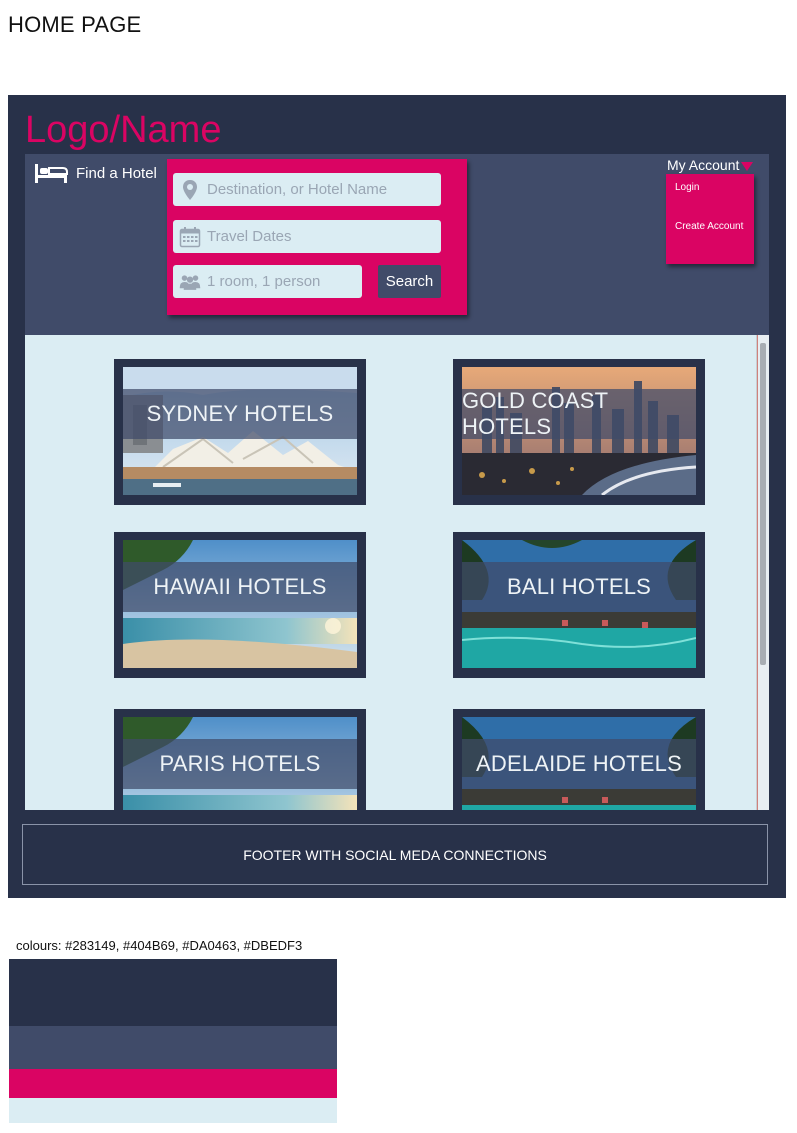 The image size is (797, 1133). I want to click on my-account-toggle: My Account, so click(710, 165).